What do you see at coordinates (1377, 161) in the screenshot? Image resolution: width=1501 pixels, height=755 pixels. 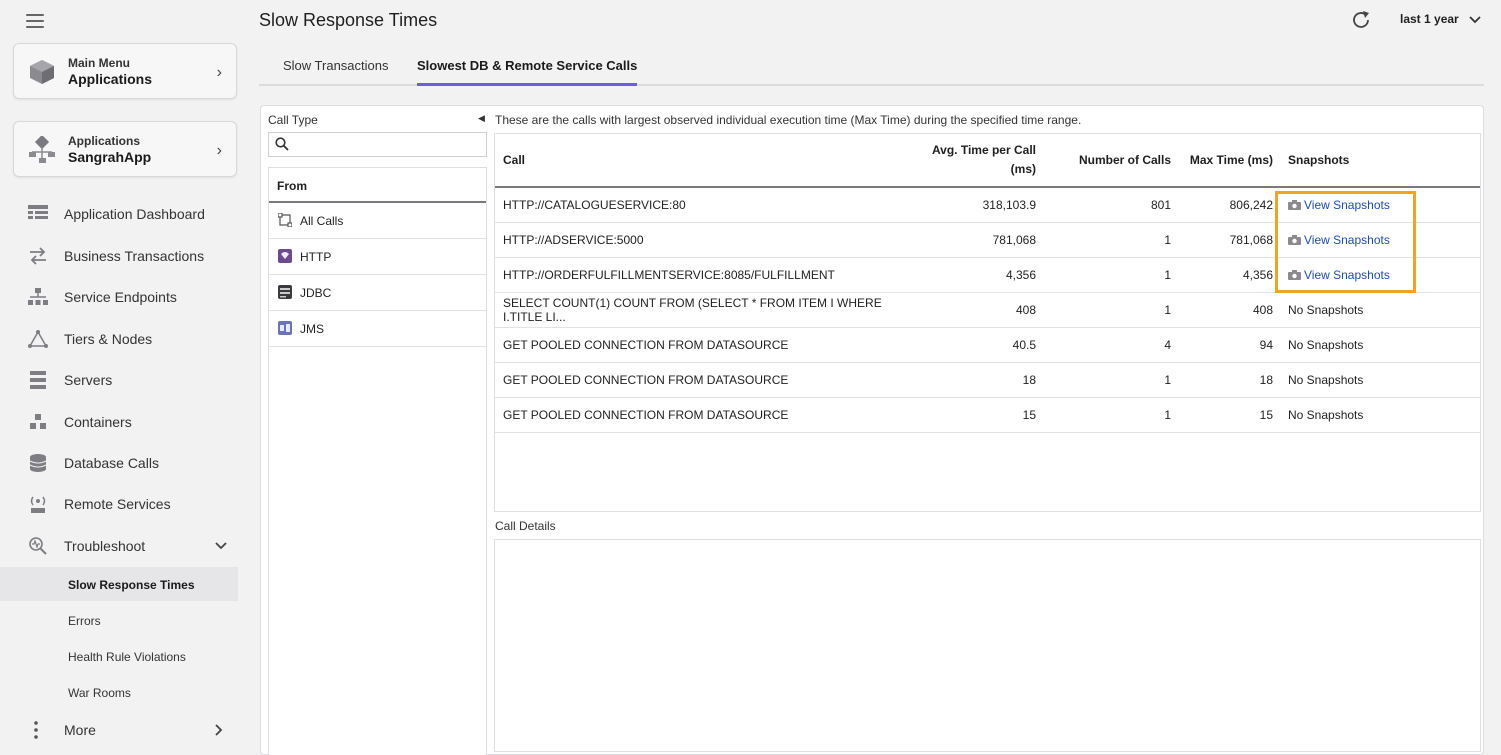 I see `column-header-snapshots: Snapshots` at bounding box center [1377, 161].